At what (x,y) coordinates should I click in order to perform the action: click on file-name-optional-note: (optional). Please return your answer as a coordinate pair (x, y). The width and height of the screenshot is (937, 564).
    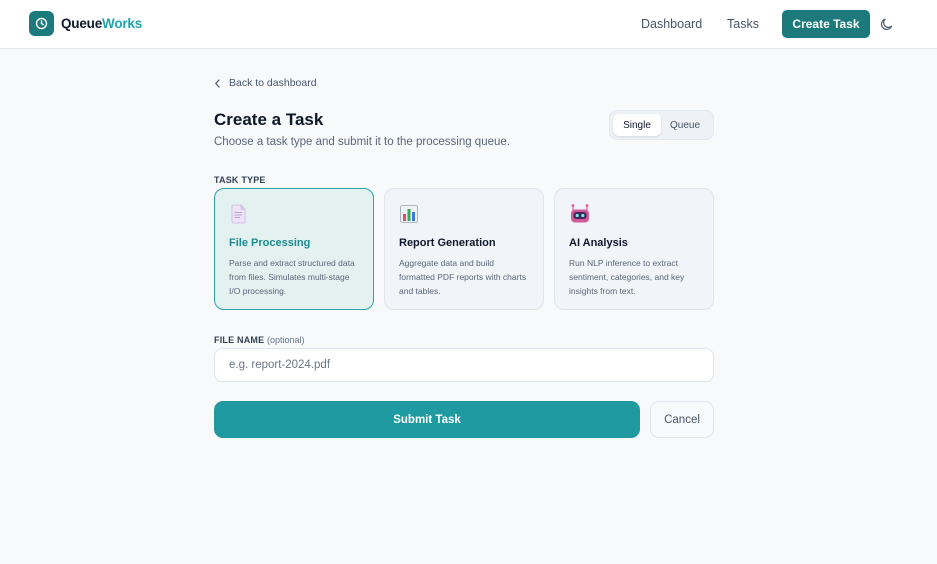
    Looking at the image, I should click on (286, 340).